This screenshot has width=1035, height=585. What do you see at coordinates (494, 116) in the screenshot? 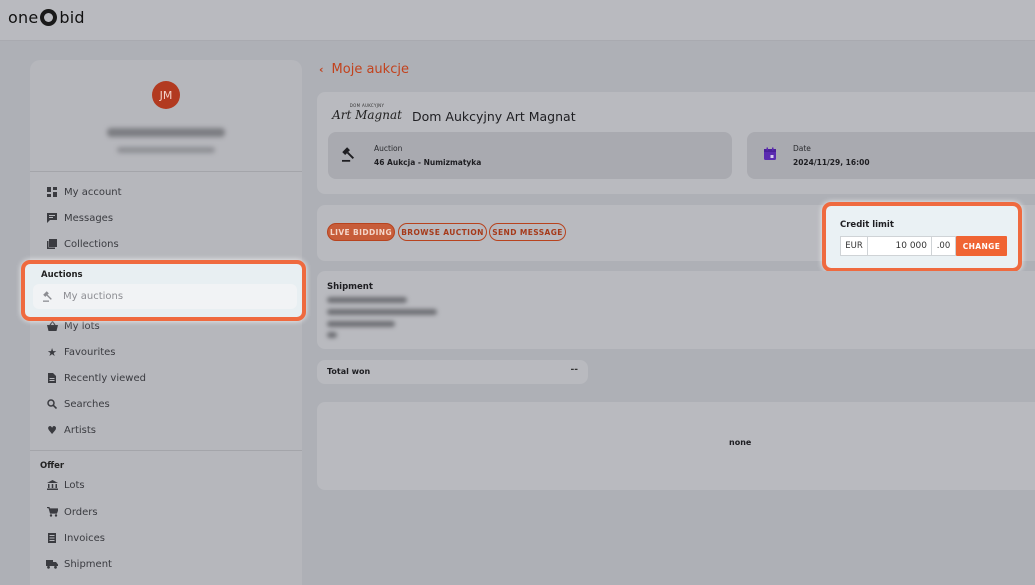
I see `auction-house-name: Dom Aukcyjny Art Magnat` at bounding box center [494, 116].